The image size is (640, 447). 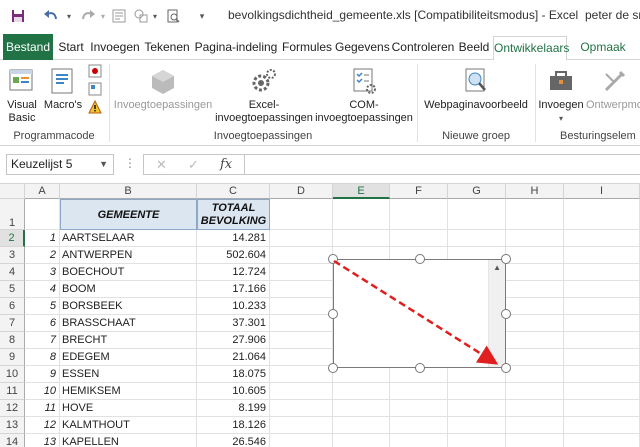 What do you see at coordinates (193, 165) in the screenshot?
I see `enter-icon: ✓` at bounding box center [193, 165].